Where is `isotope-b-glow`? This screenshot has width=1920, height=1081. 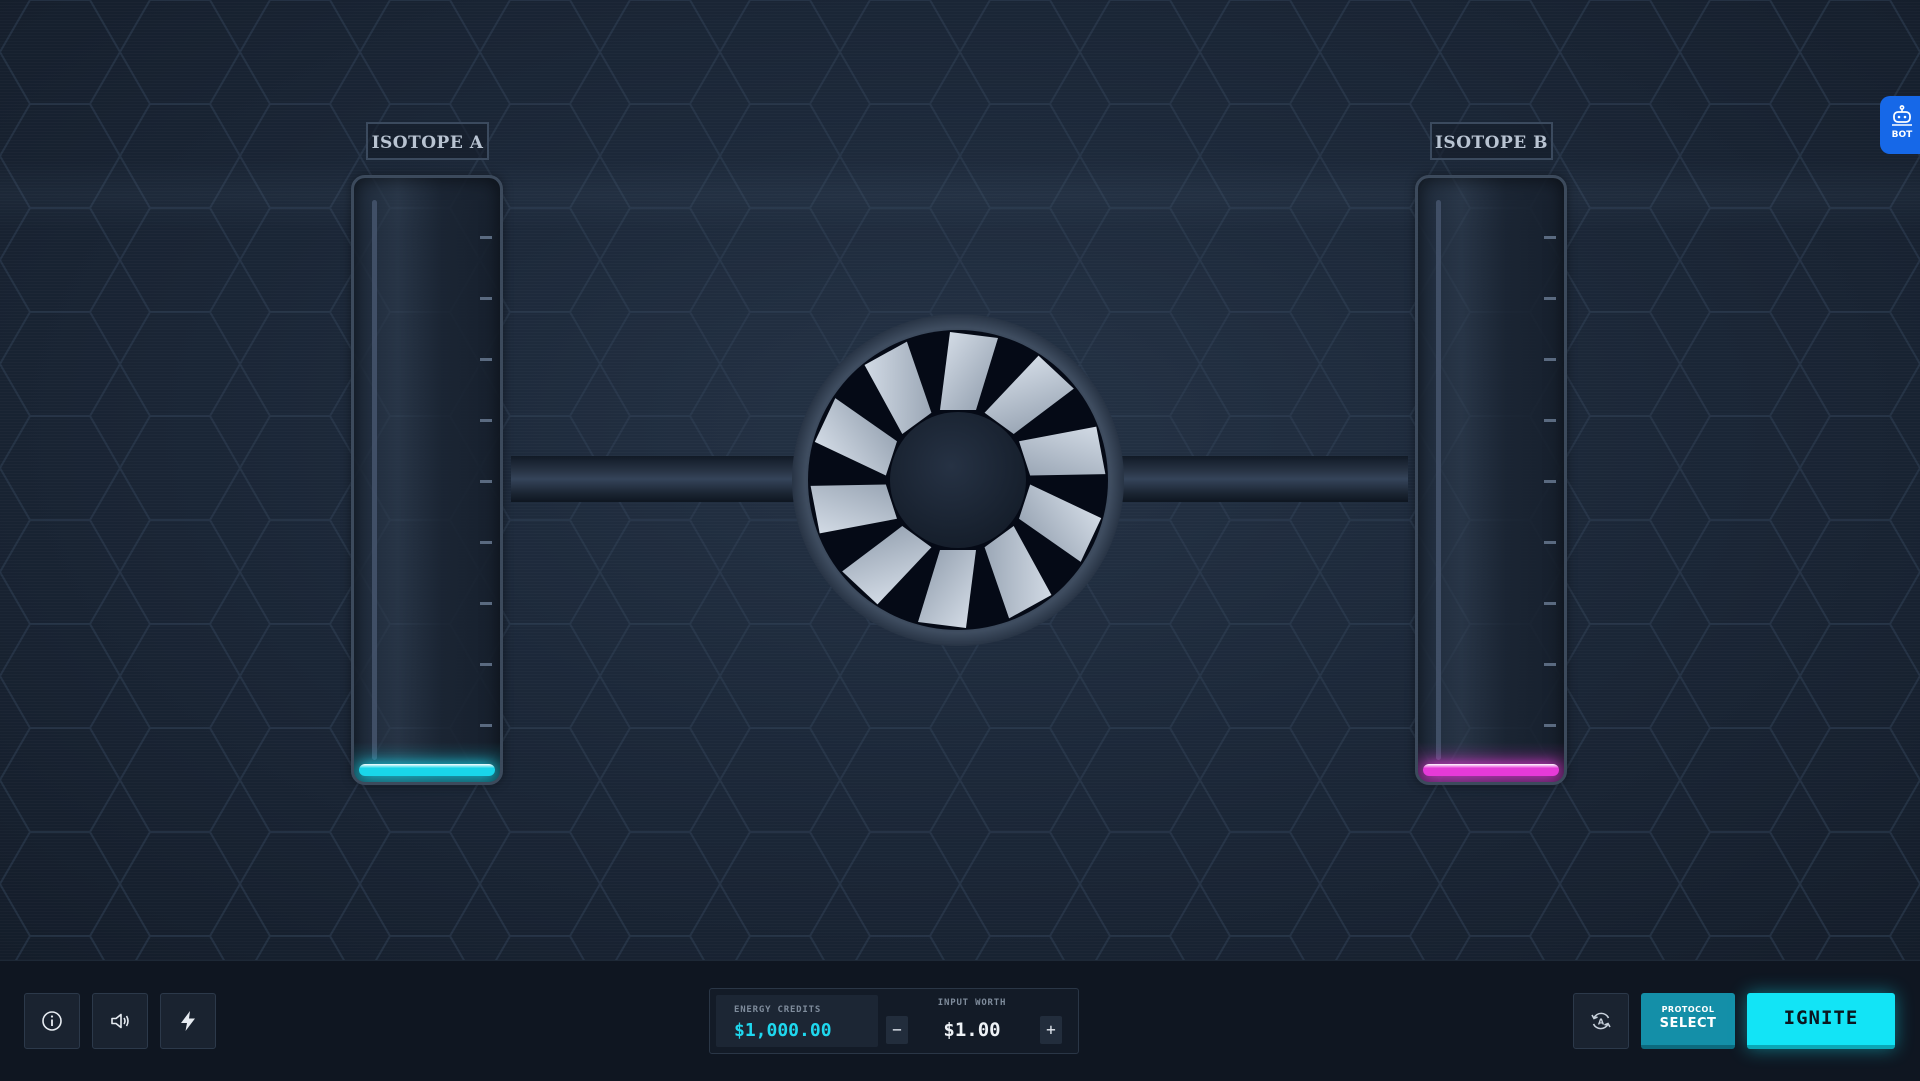 isotope-b-glow is located at coordinates (1491, 762).